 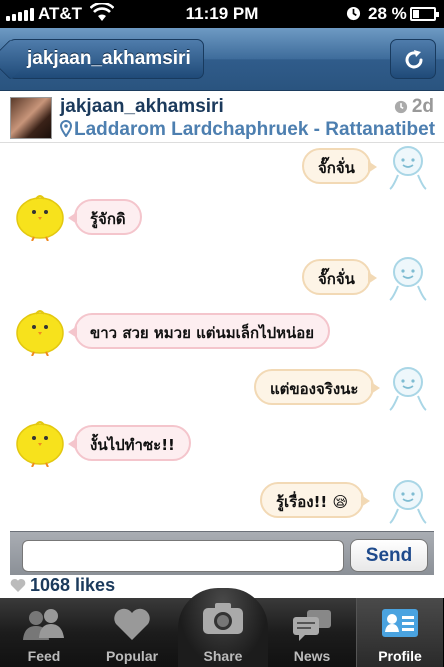 I want to click on back-button: jakjaan_akhamsiri, so click(x=106, y=59).